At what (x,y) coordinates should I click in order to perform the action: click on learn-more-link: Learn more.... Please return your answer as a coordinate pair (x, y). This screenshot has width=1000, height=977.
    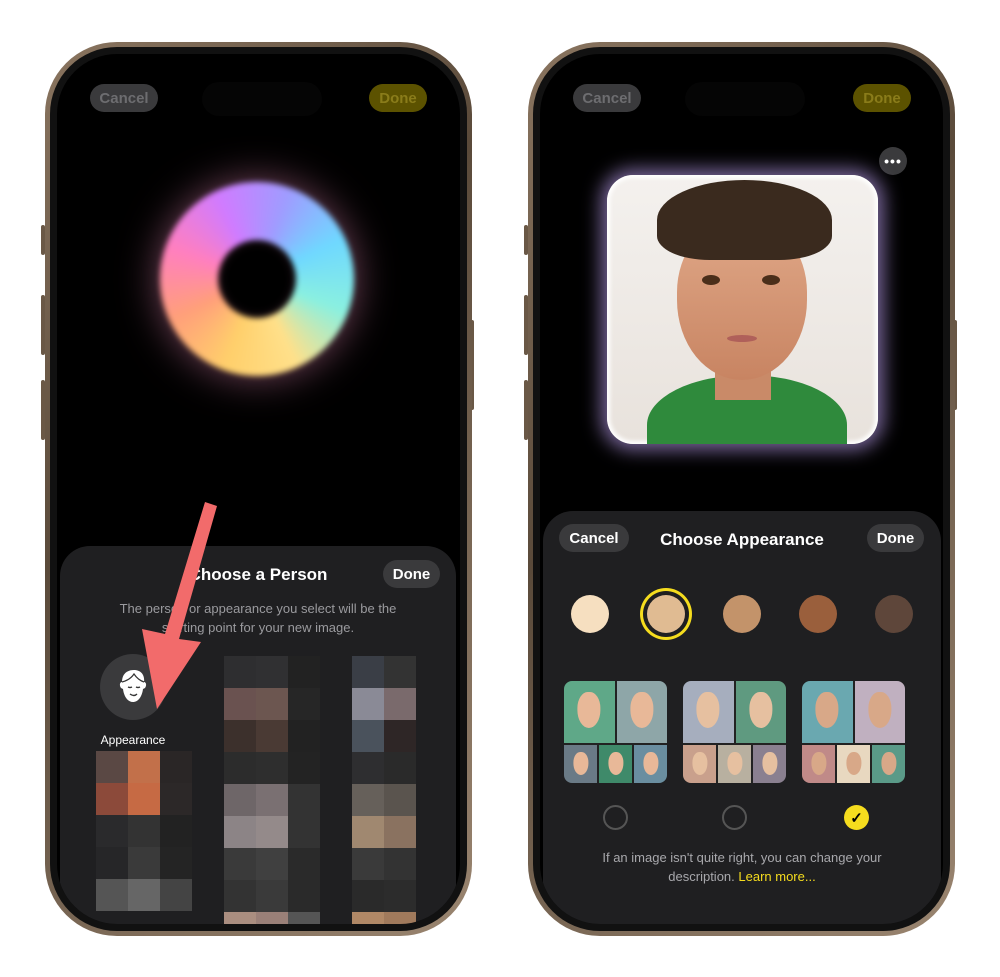
    Looking at the image, I should click on (776, 876).